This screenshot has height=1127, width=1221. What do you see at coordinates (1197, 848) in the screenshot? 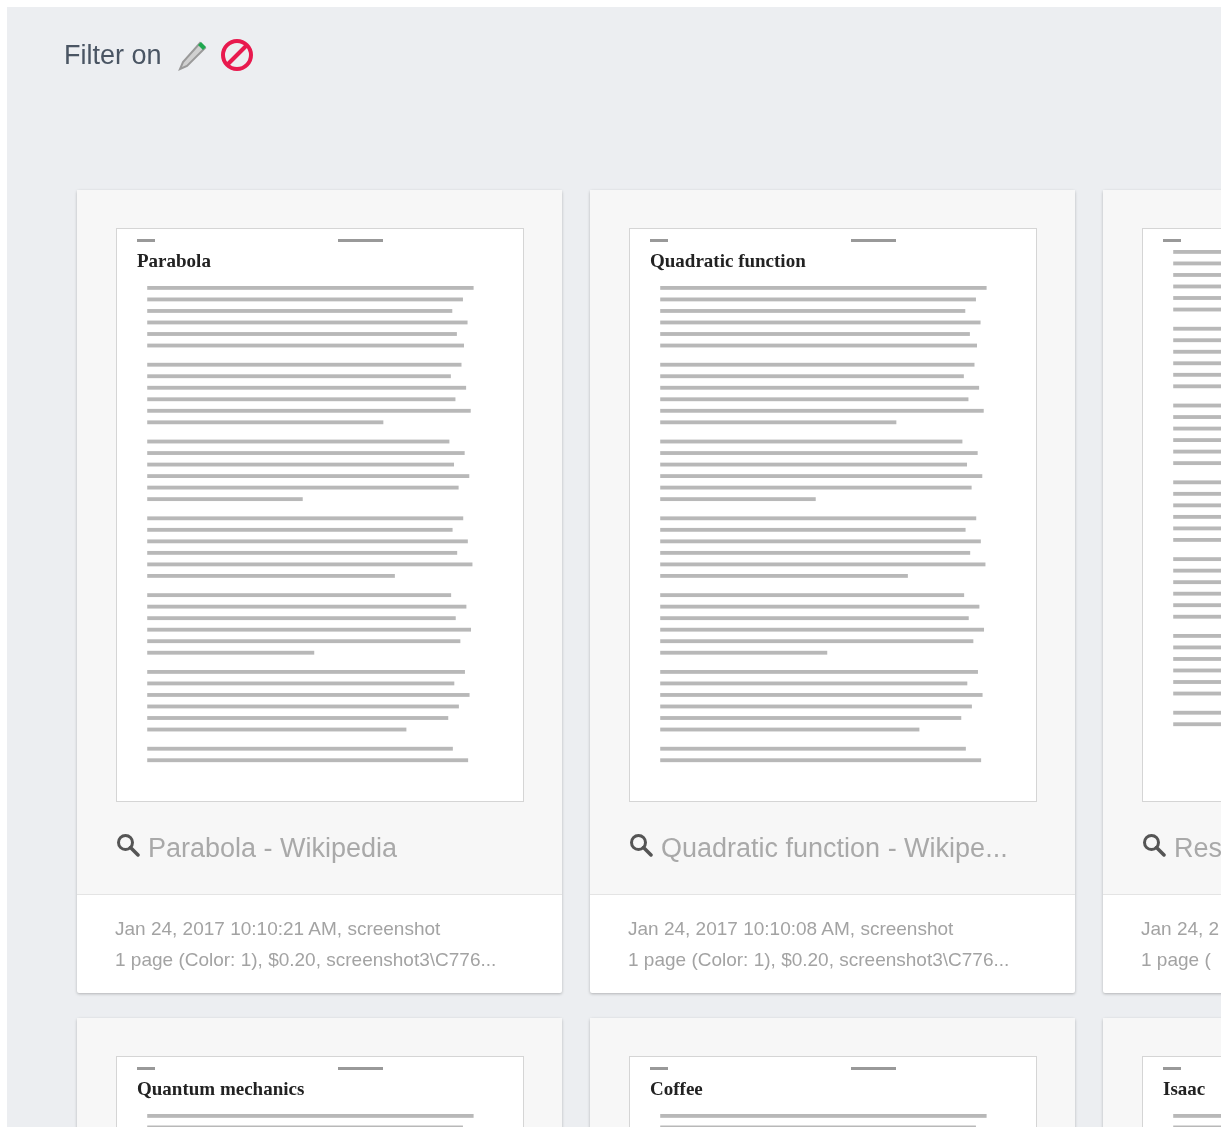
I see `document-title: Res` at bounding box center [1197, 848].